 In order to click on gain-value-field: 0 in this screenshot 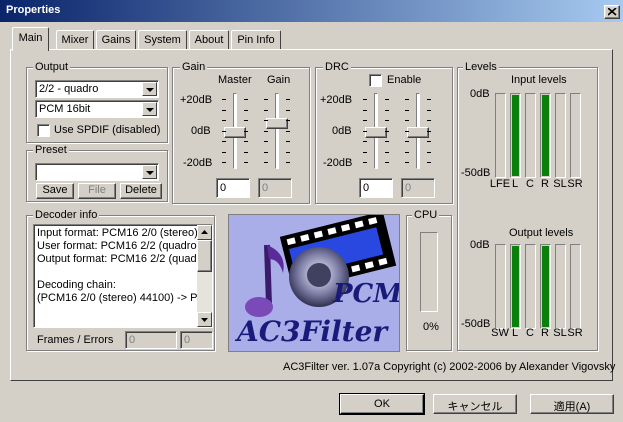, I will do `click(275, 188)`.